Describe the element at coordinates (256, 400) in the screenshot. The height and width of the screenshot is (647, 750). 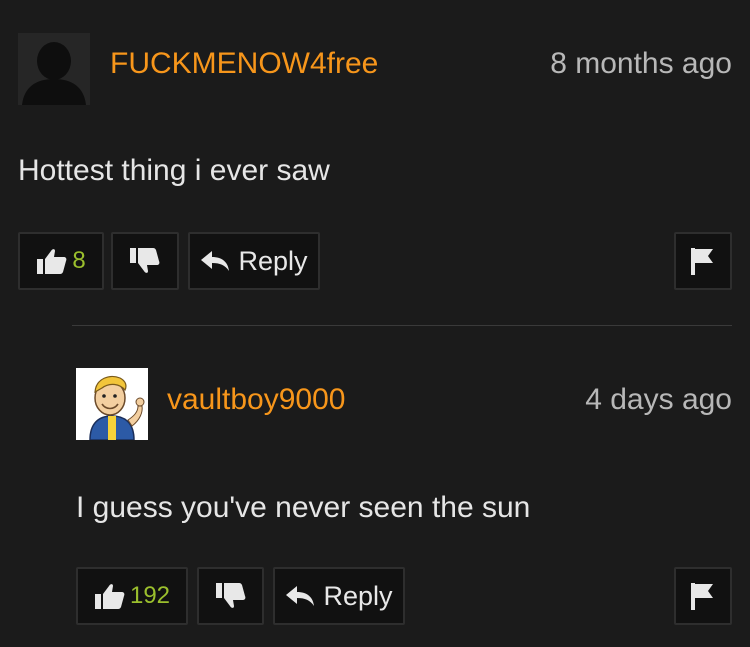
I see `username-link: vaultboy9000` at that location.